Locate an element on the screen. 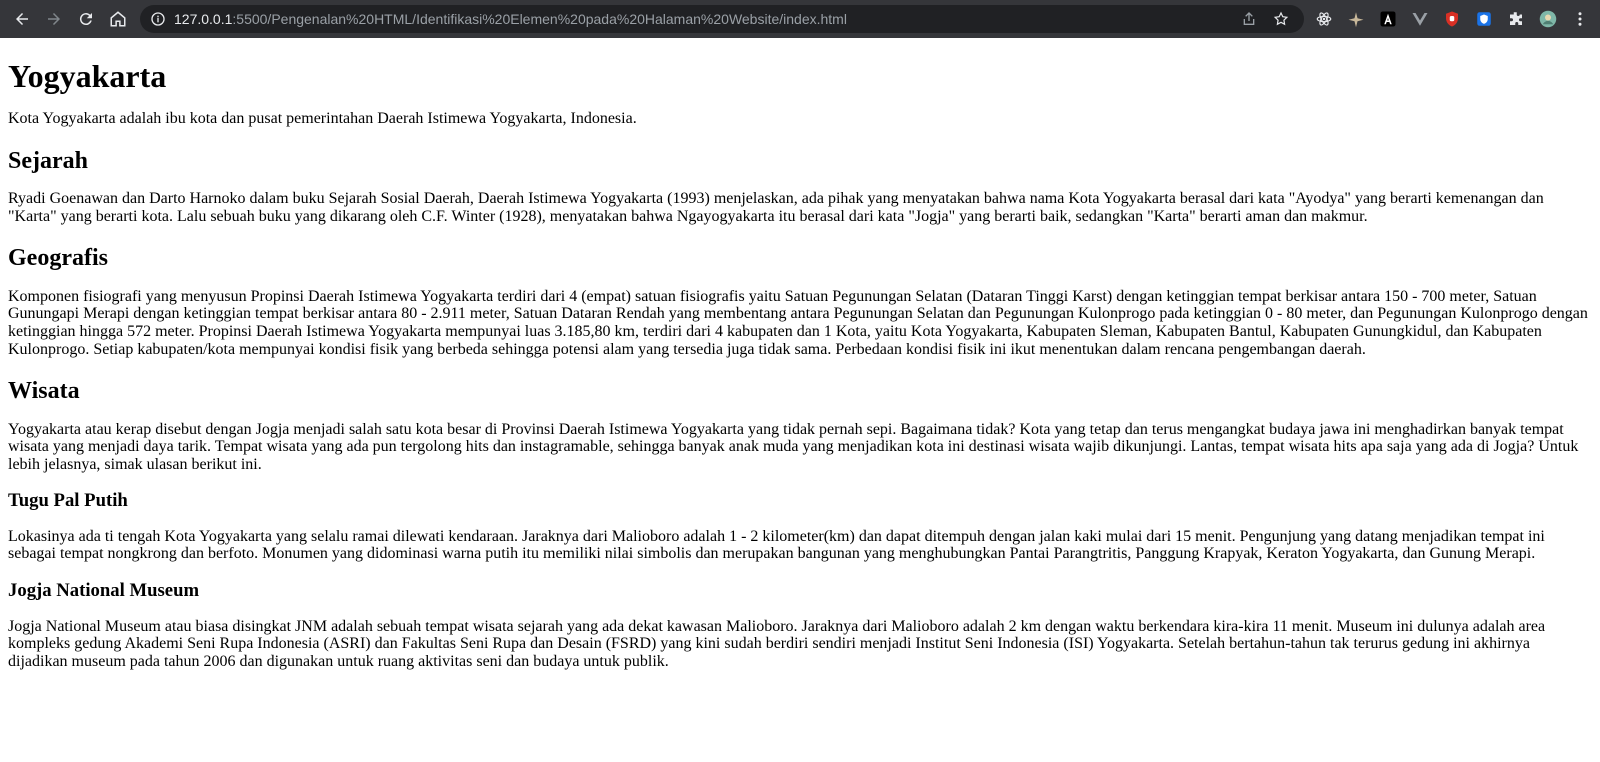 The image size is (1600, 762). extension-ublock-button is located at coordinates (1452, 19).